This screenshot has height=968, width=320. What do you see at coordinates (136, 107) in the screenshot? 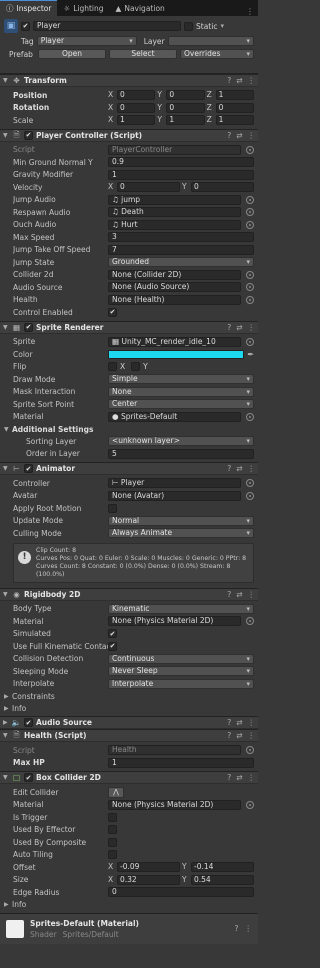
I see `rotation-x-field: 0` at bounding box center [136, 107].